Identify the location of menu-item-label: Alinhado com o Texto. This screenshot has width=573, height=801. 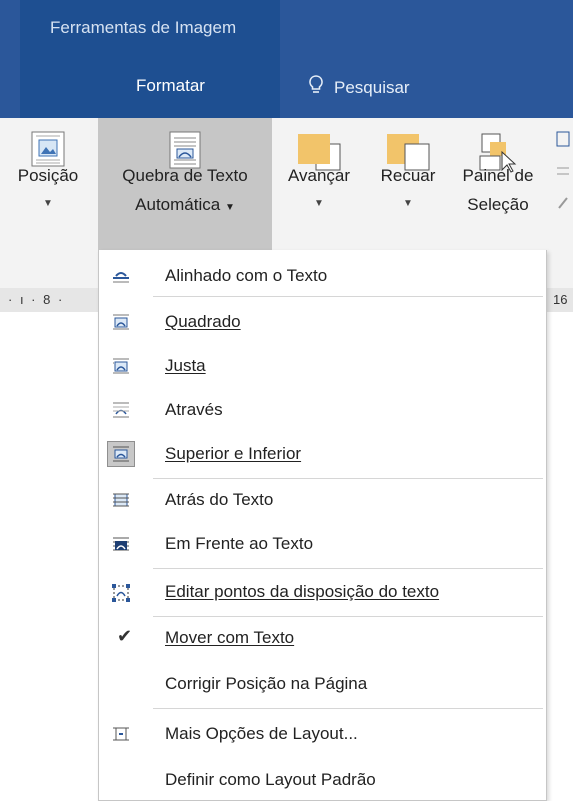
(246, 275).